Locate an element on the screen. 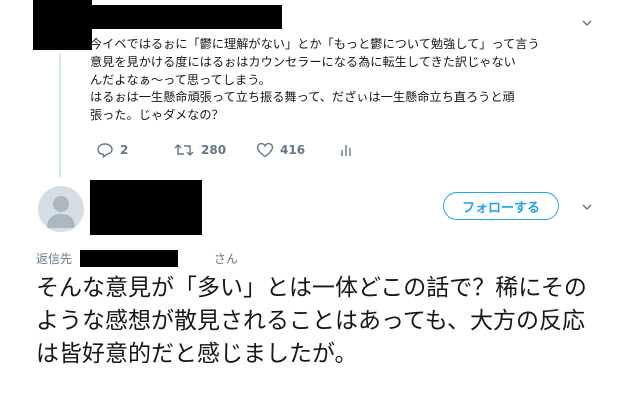  analytics-icon is located at coordinates (346, 150).